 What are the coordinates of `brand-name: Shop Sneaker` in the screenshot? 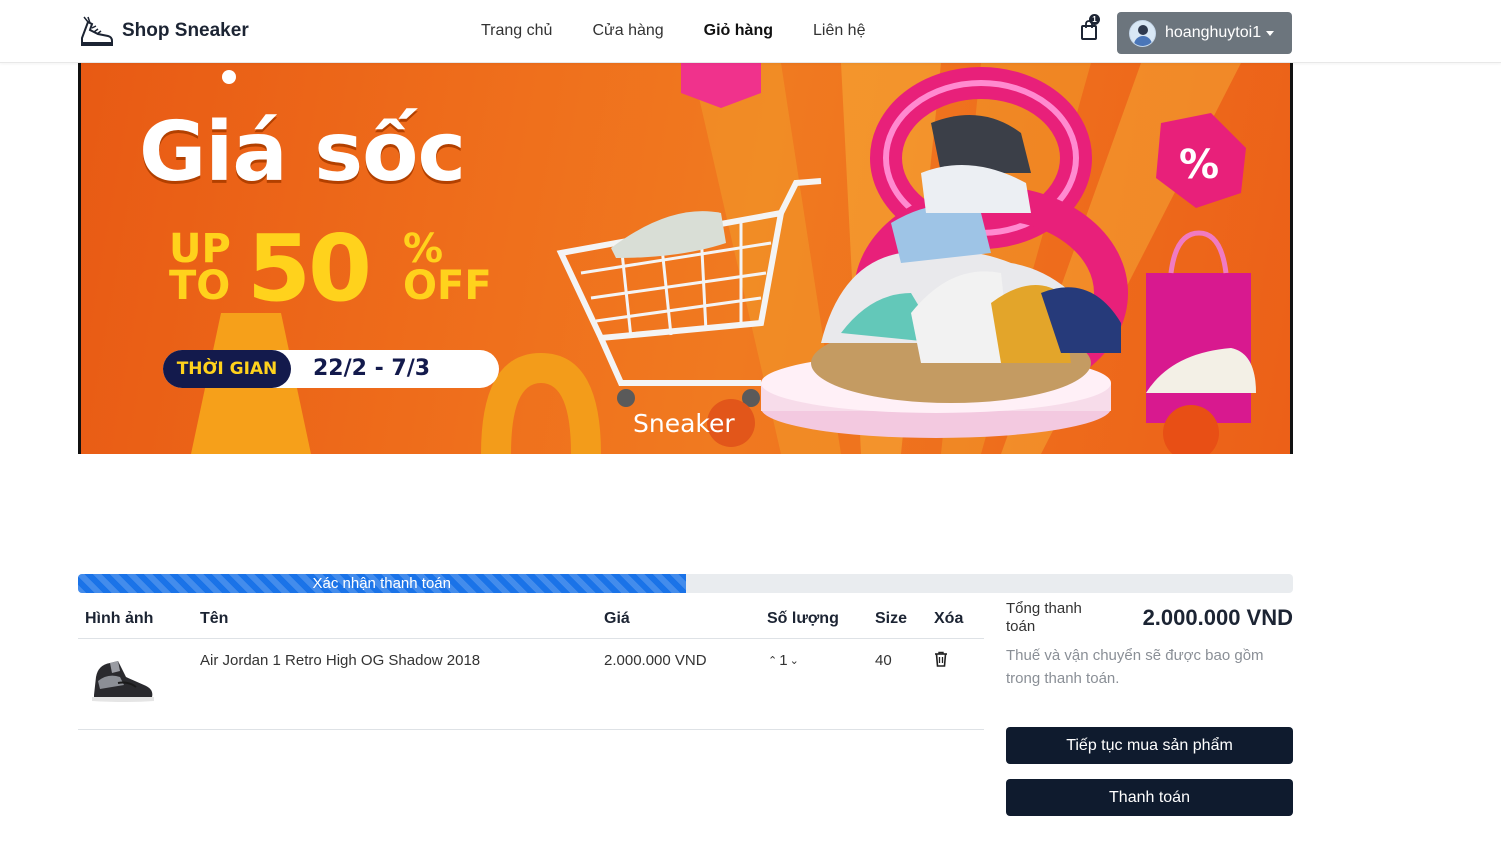 It's located at (185, 30).